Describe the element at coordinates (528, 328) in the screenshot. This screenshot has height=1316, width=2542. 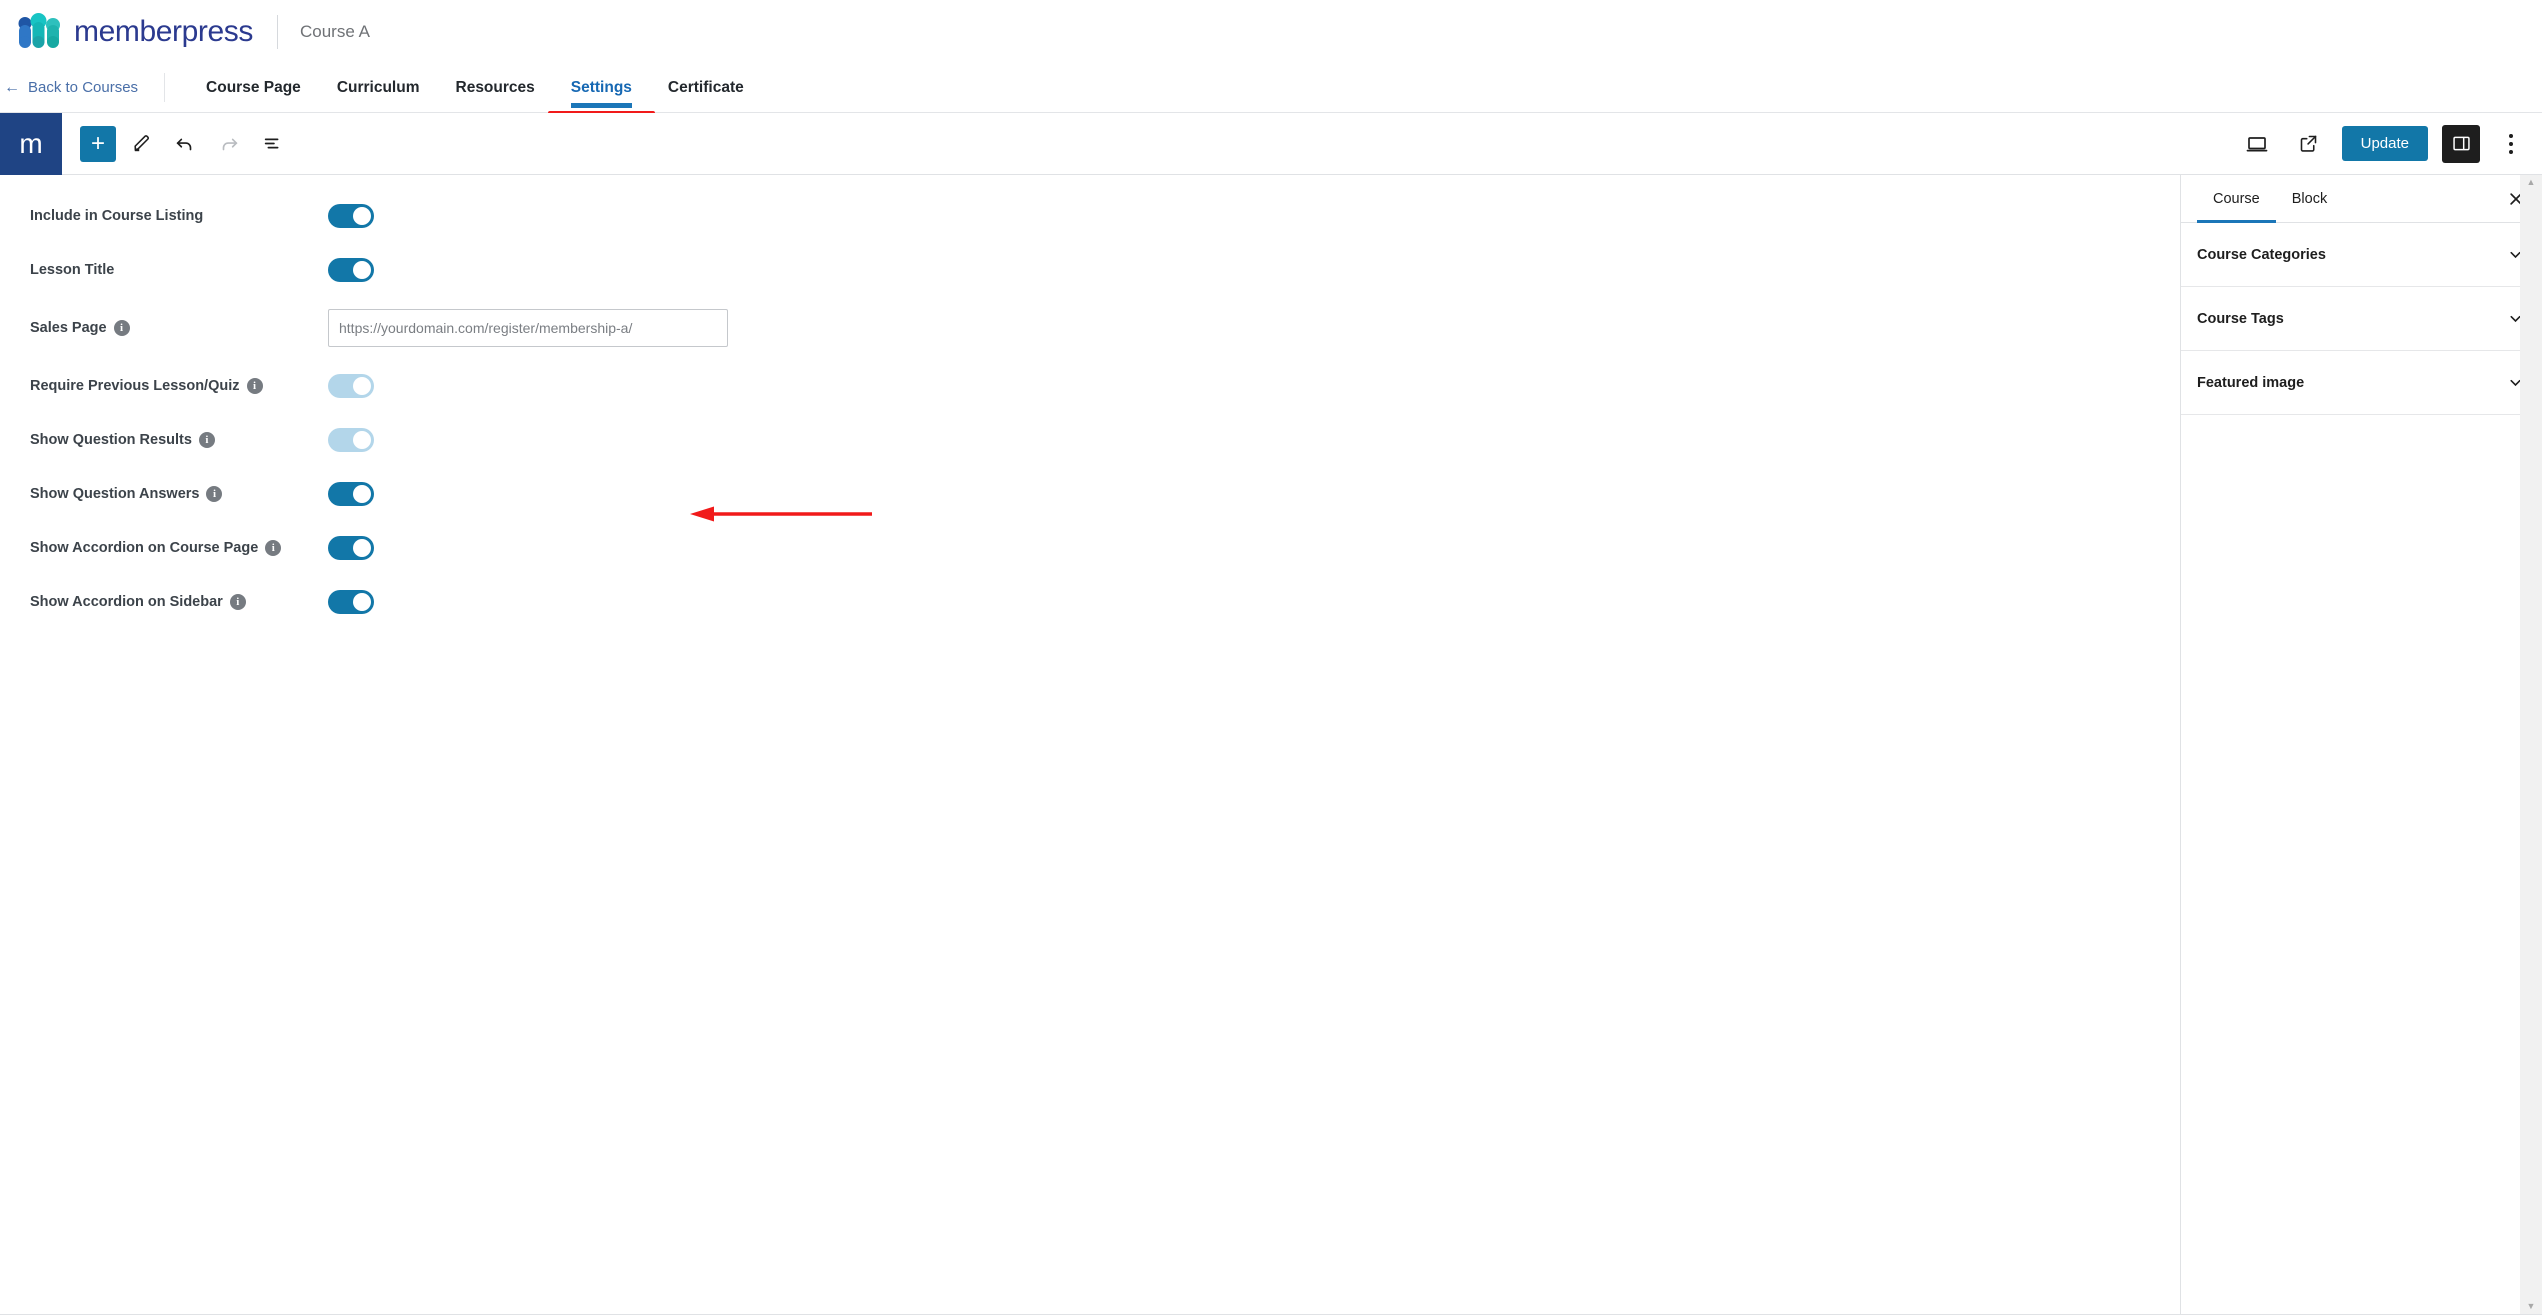
I see `sales-page-input` at that location.